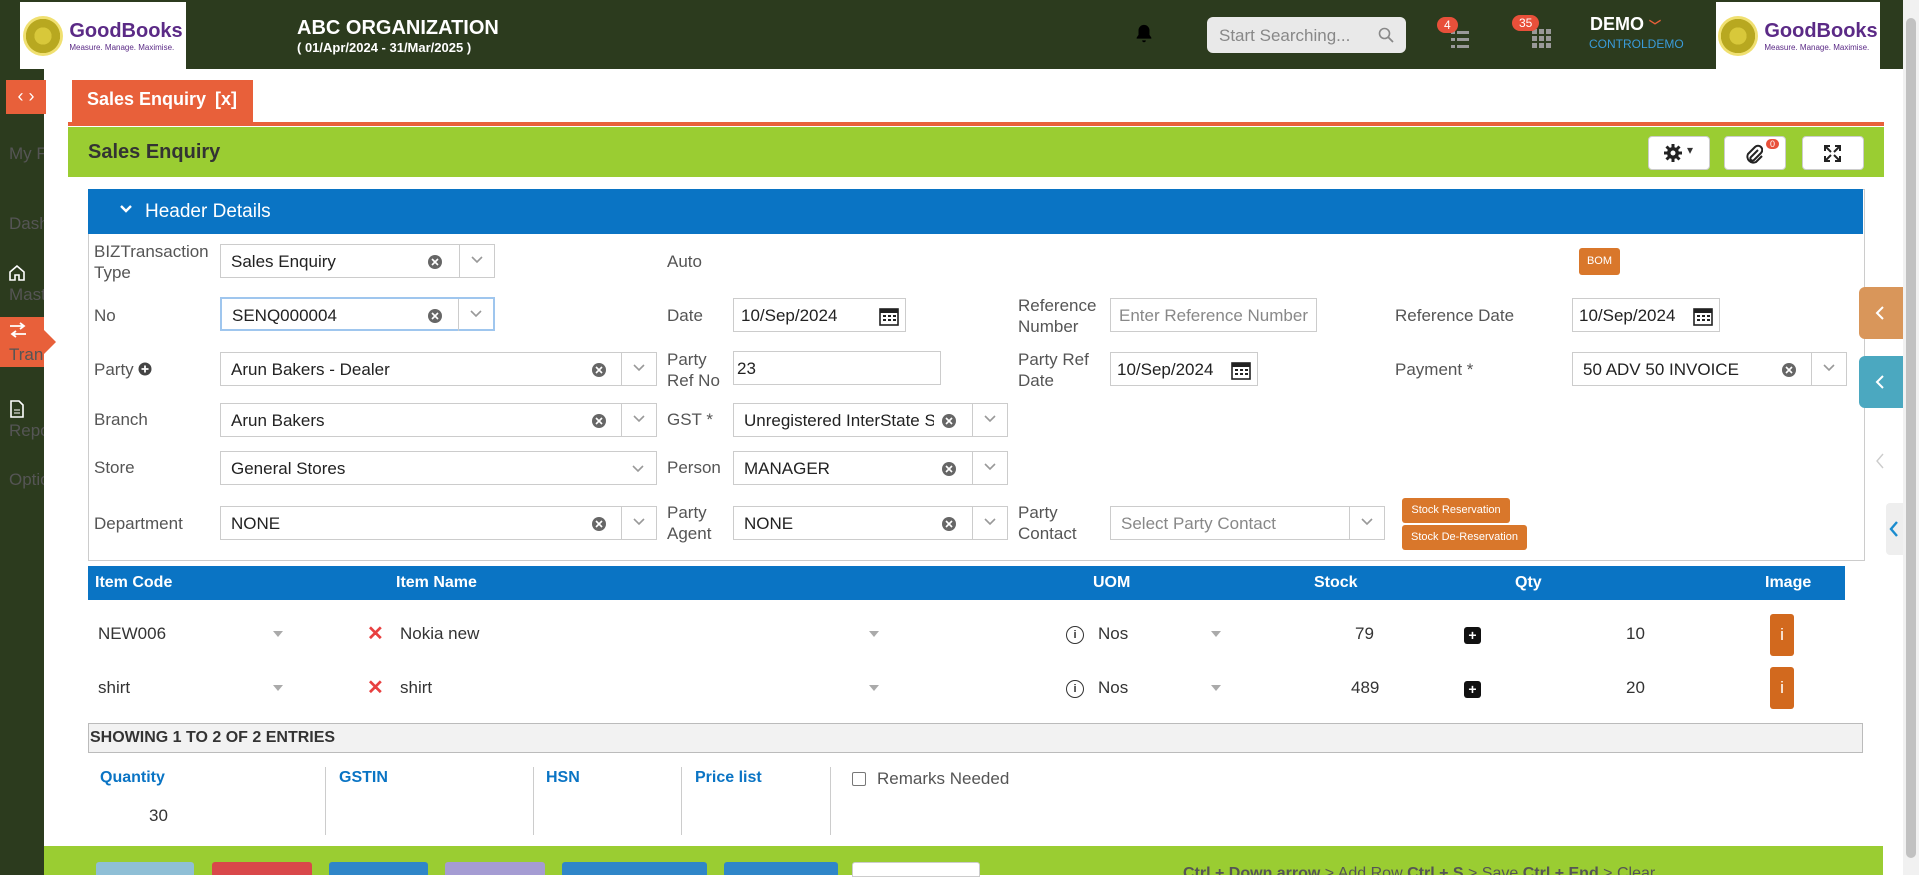 The height and width of the screenshot is (877, 1919). What do you see at coordinates (1635, 634) in the screenshot?
I see `qty-cell: 10` at bounding box center [1635, 634].